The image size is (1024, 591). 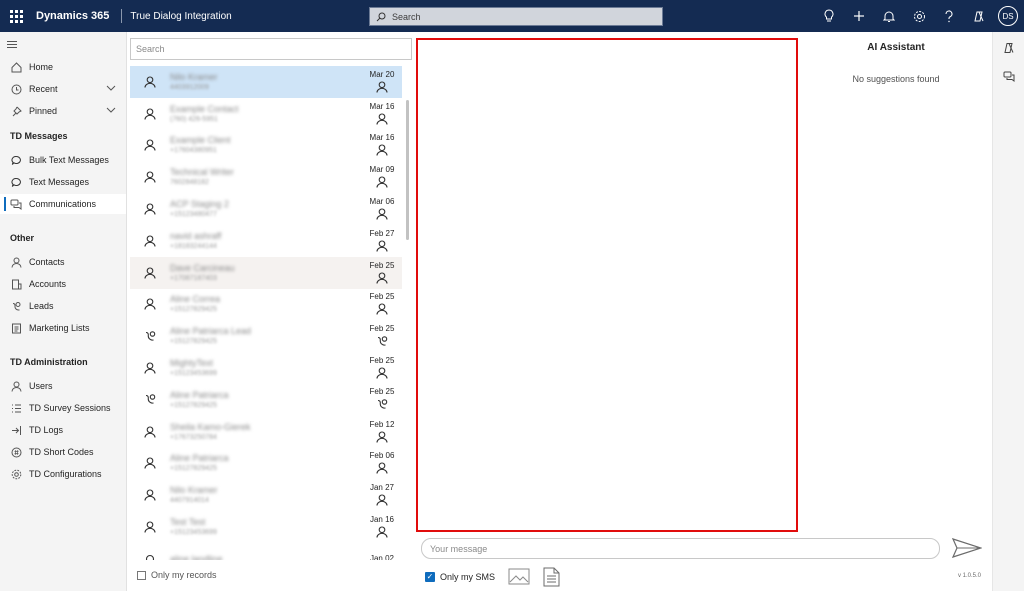 What do you see at coordinates (829, 16) in the screenshot?
I see `lightbulb-icon` at bounding box center [829, 16].